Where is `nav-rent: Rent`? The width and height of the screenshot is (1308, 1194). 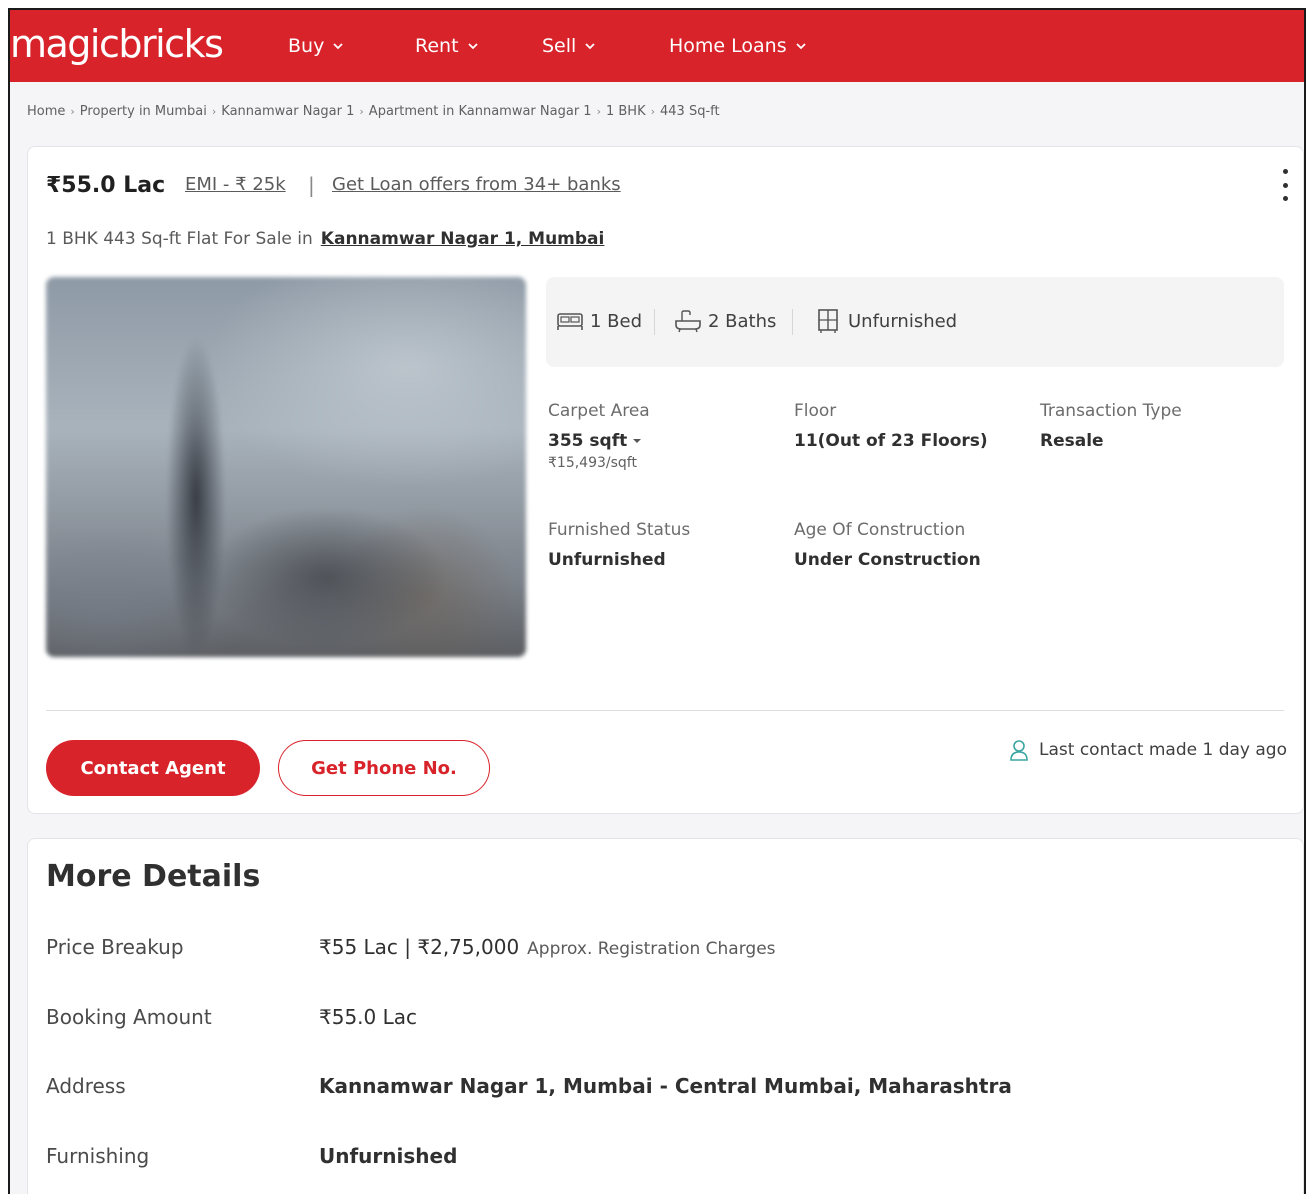 nav-rent: Rent is located at coordinates (447, 46).